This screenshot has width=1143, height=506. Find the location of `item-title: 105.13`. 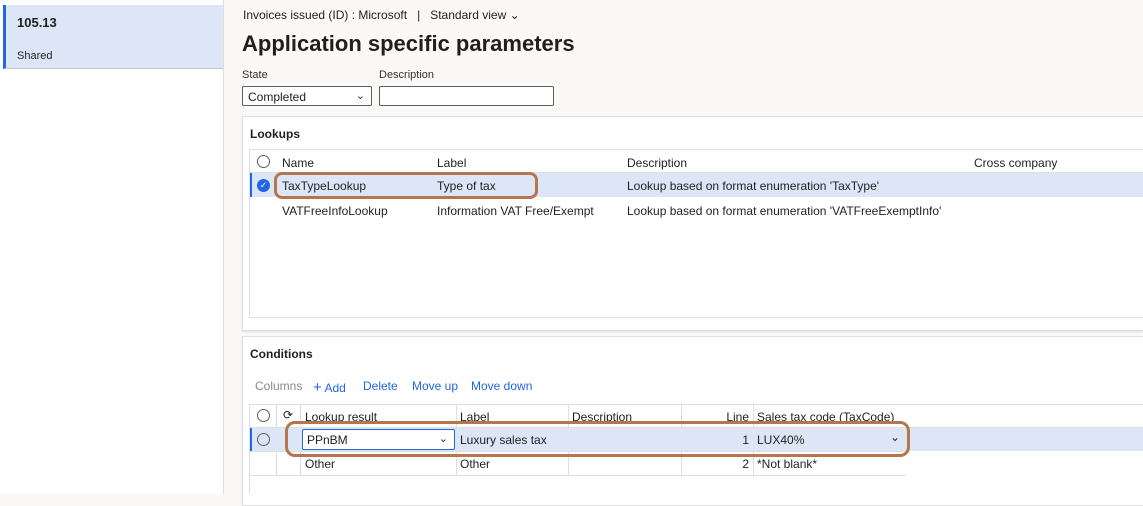

item-title: 105.13 is located at coordinates (37, 22).